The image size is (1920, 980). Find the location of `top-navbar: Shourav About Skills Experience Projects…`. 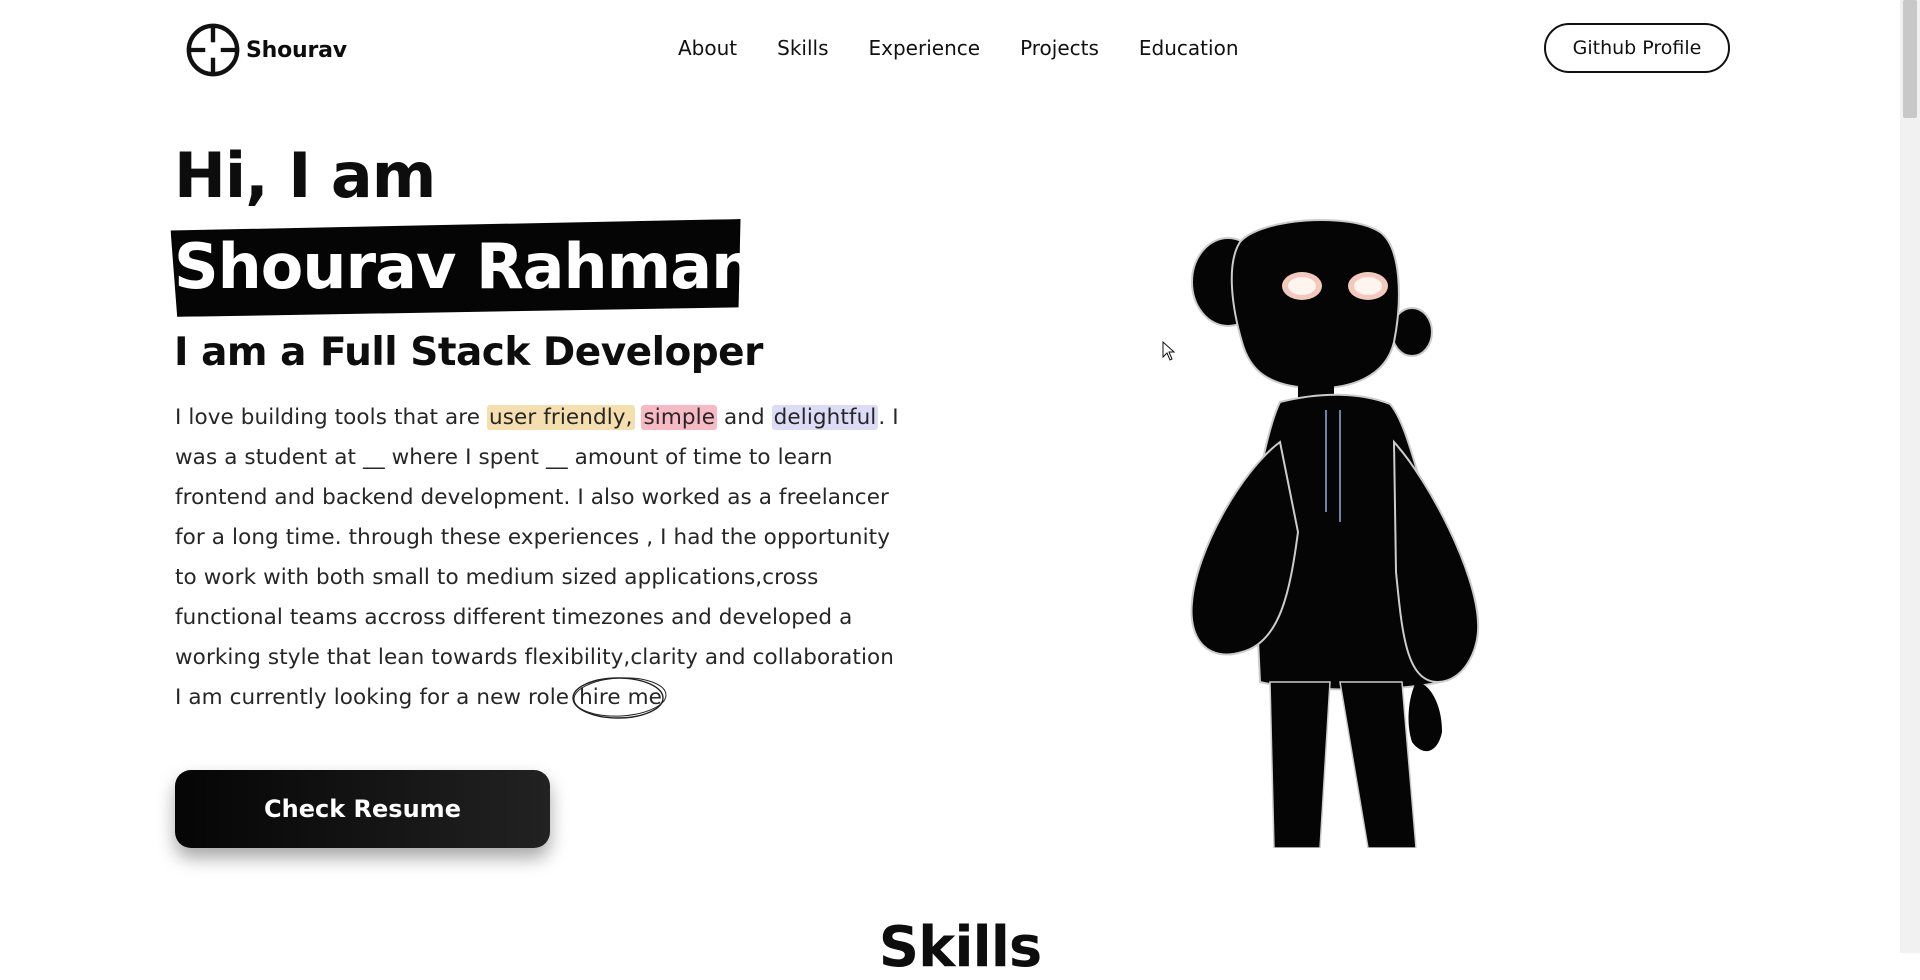

top-navbar: Shourav About Skills Experience Projects… is located at coordinates (950, 50).